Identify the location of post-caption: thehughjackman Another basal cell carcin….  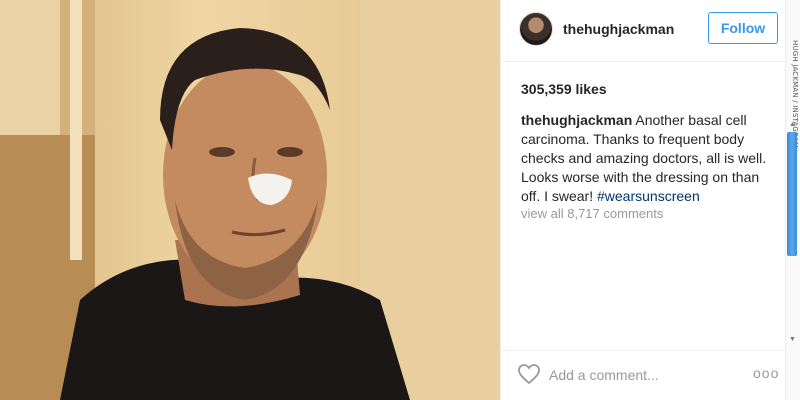
(646, 158).